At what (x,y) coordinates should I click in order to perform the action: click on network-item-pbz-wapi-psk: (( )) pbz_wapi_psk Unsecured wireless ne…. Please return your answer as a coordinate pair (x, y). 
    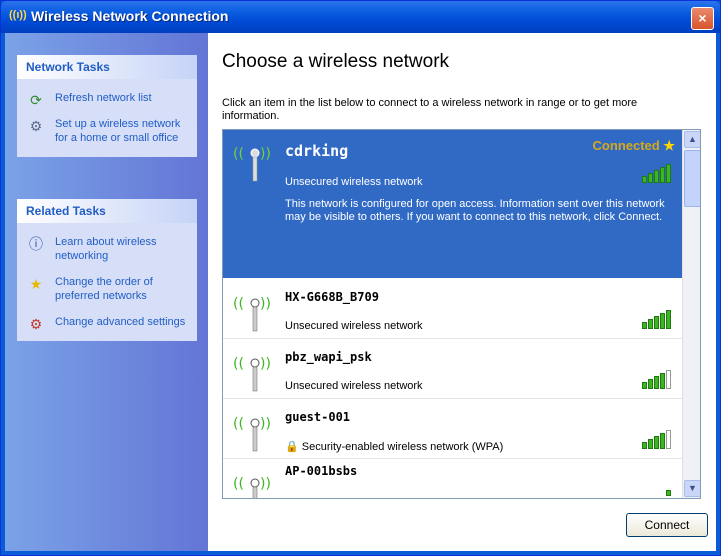
    Looking at the image, I should click on (453, 369).